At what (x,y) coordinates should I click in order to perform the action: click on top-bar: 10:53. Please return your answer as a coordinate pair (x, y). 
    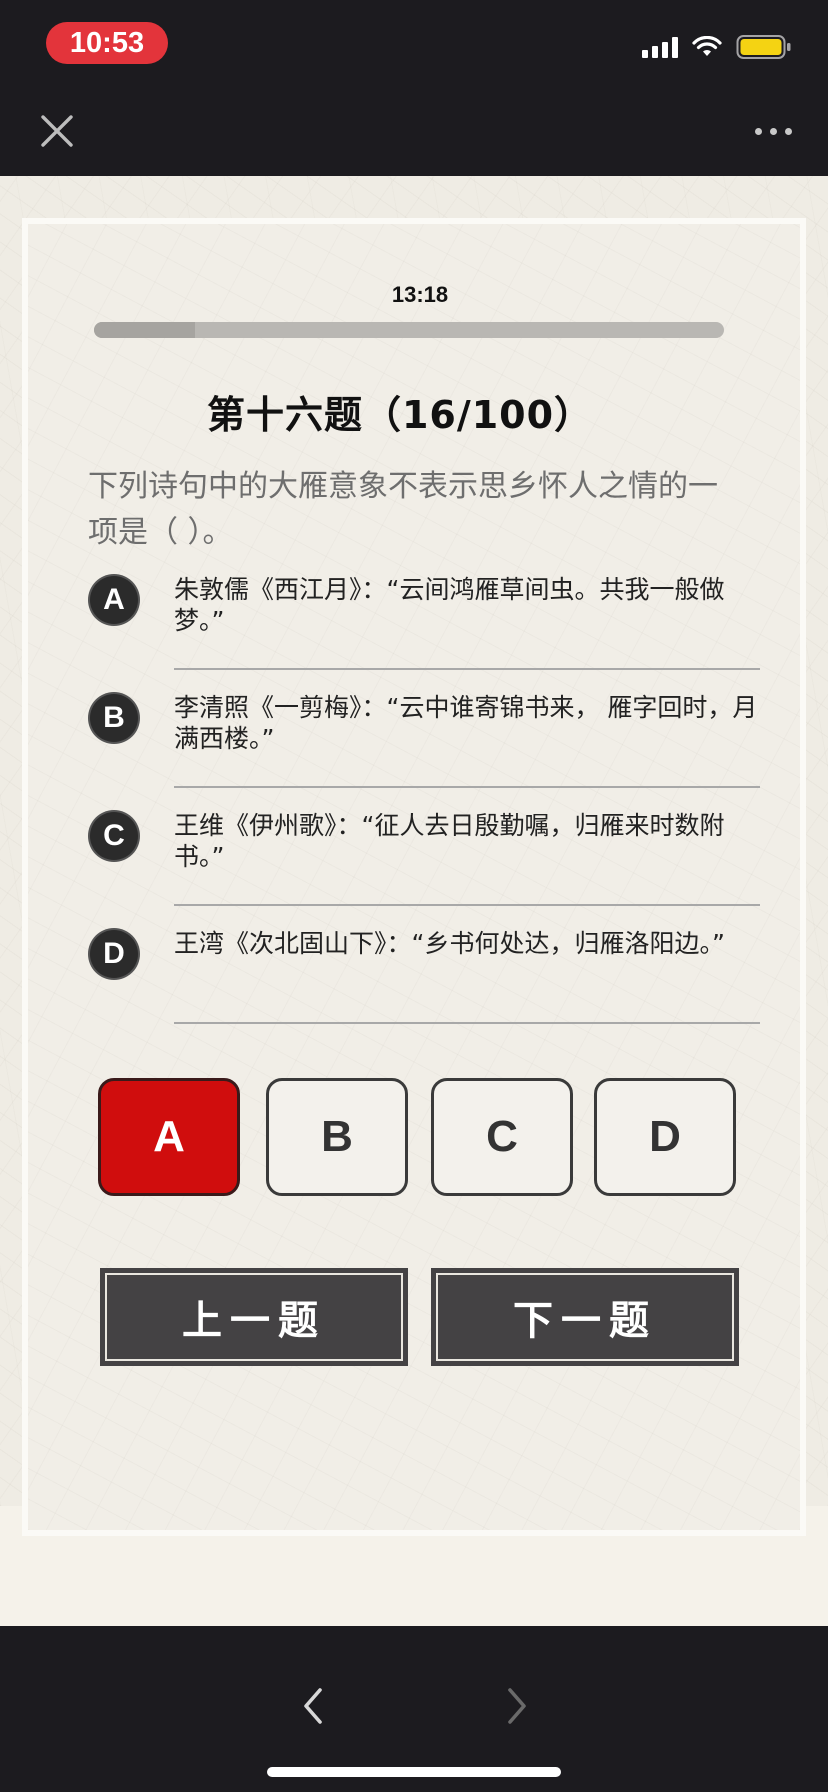
    Looking at the image, I should click on (414, 88).